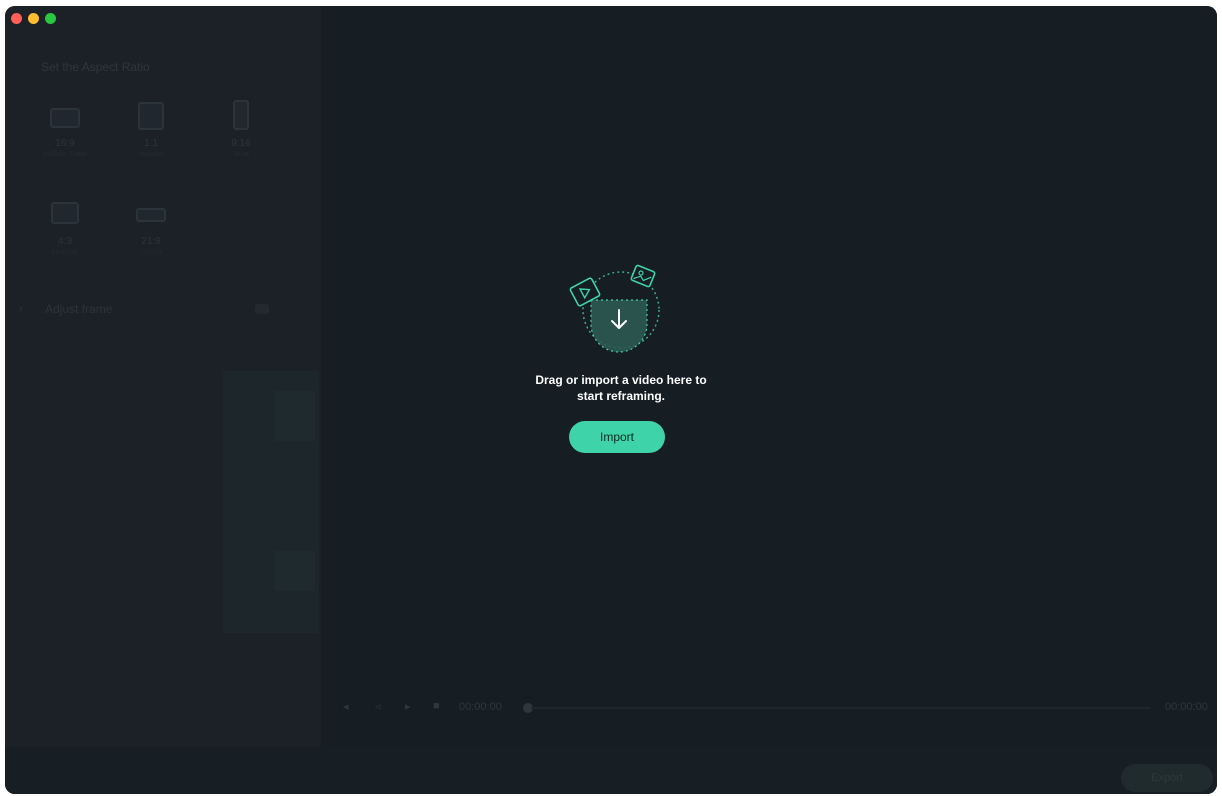 The width and height of the screenshot is (1222, 796). I want to click on total-time: 00:00:00, so click(1186, 707).